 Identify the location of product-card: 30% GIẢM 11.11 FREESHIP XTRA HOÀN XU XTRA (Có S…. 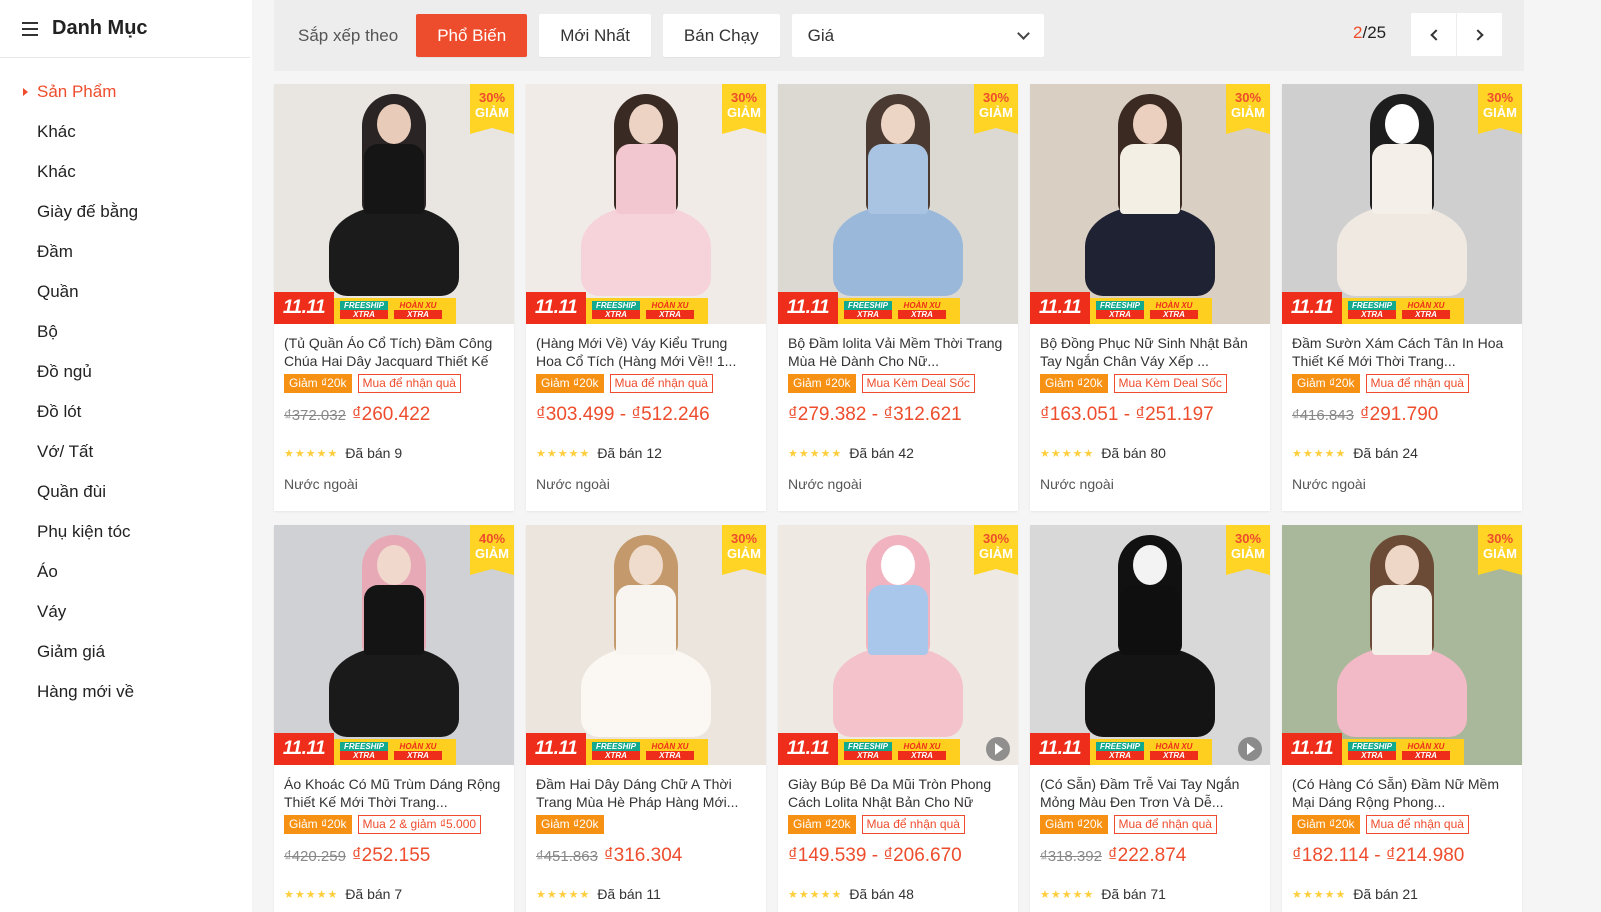
(1150, 718).